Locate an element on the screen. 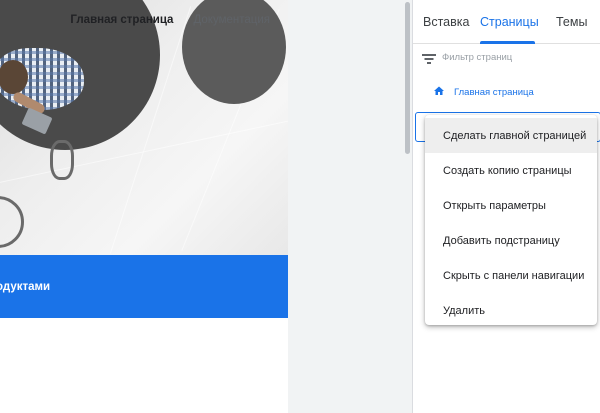 The image size is (600, 413). menu-item-add-subpage: Добавить подстраницу is located at coordinates (511, 240).